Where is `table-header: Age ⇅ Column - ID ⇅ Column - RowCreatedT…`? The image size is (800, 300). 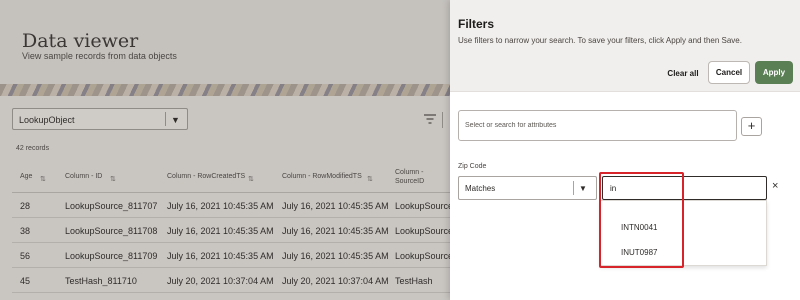 table-header: Age ⇅ Column - ID ⇅ Column - RowCreatedT… is located at coordinates (231, 178).